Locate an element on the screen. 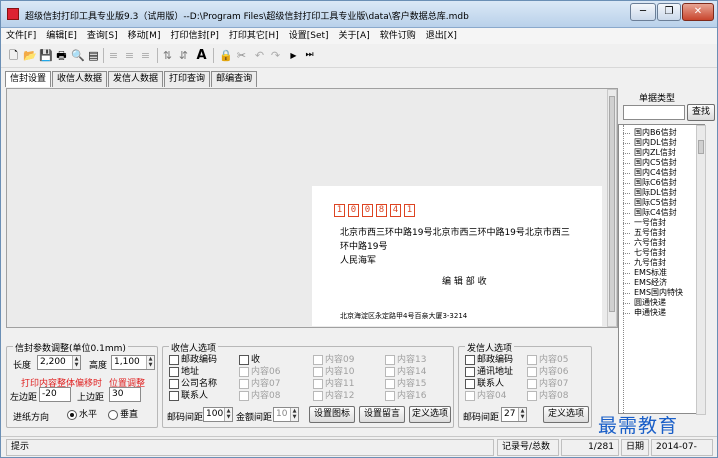  tree-item: 国内B6信封 is located at coordinates (650, 133).